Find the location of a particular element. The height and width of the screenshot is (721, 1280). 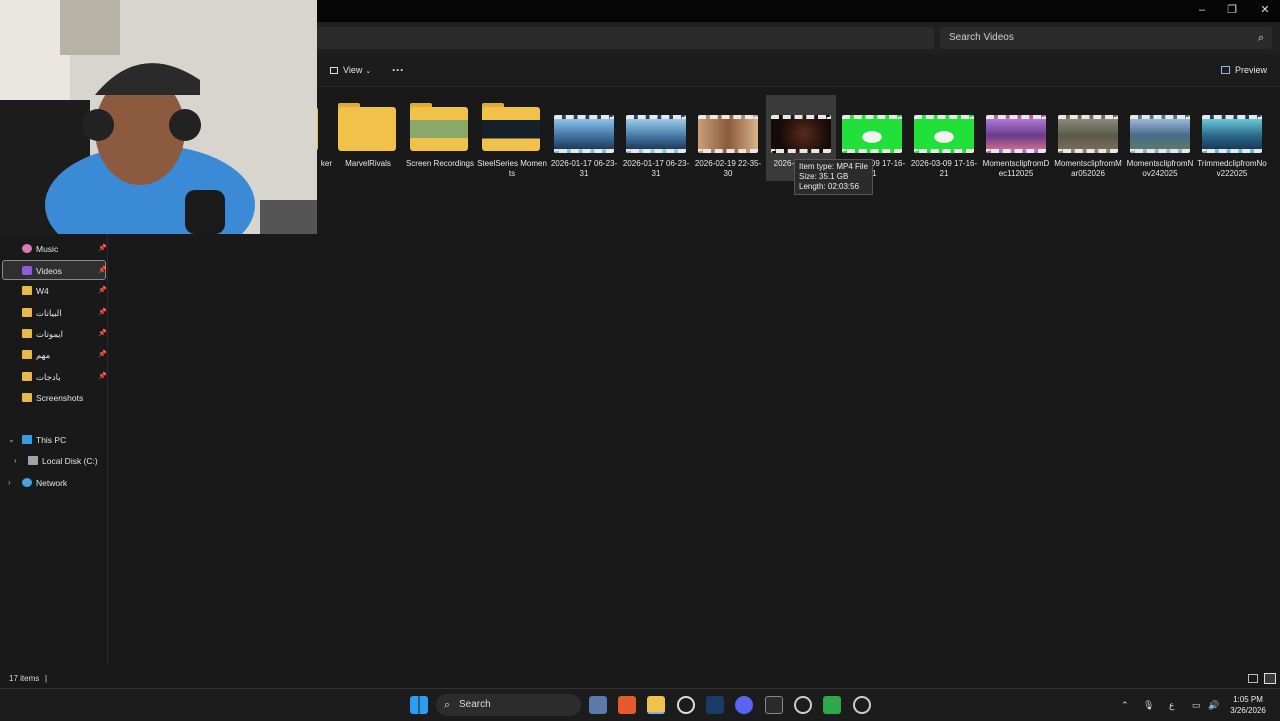

sidebar-item-label: البيانات is located at coordinates (49, 313).